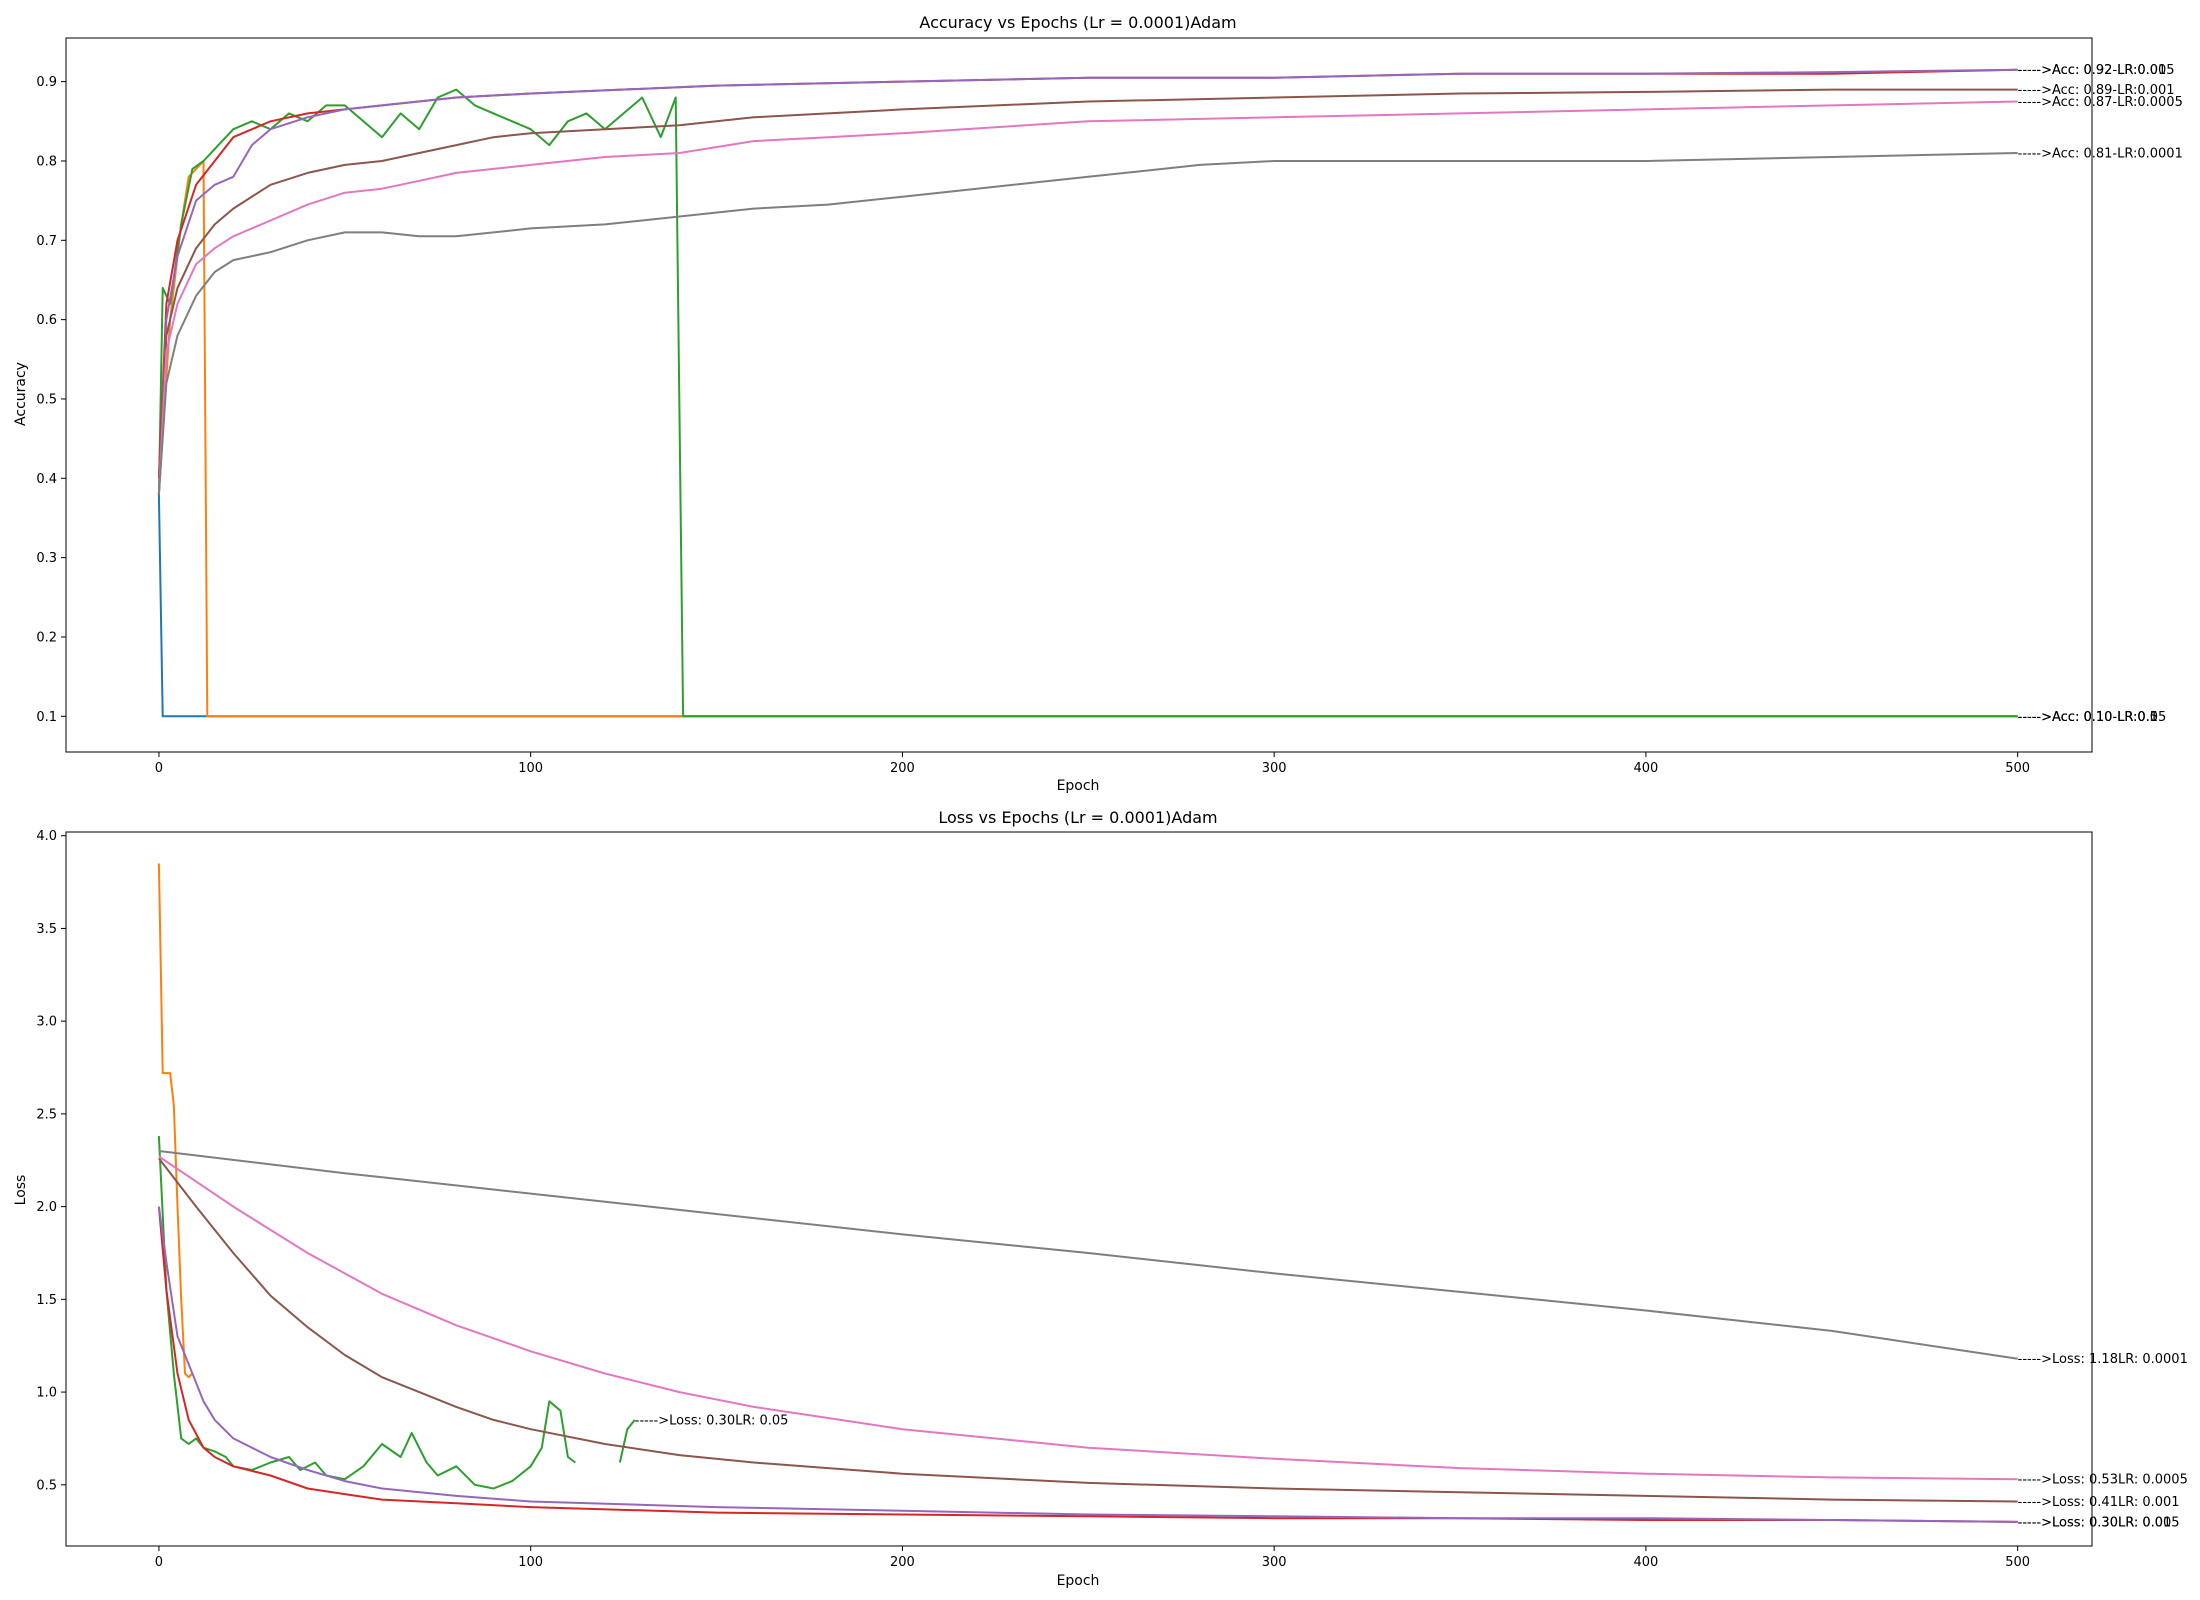 Image resolution: width=2200 pixels, height=1600 pixels. Describe the element at coordinates (712, 1420) in the screenshot. I see `series-end-label: ----->Loss: 0.30LR: 0.05` at that location.